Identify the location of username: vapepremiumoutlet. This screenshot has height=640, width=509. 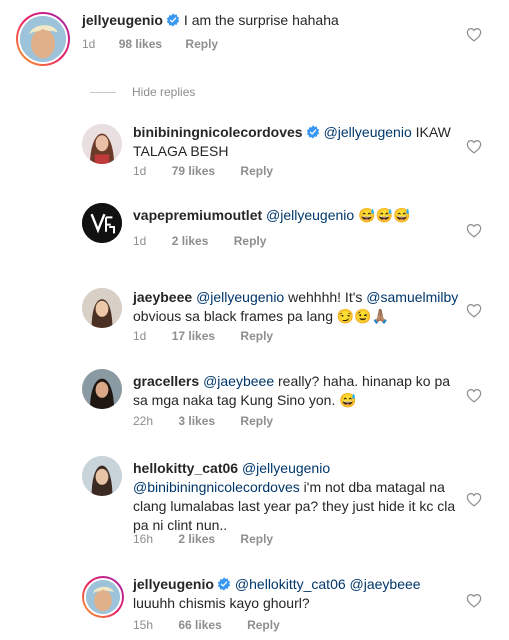
(197, 215).